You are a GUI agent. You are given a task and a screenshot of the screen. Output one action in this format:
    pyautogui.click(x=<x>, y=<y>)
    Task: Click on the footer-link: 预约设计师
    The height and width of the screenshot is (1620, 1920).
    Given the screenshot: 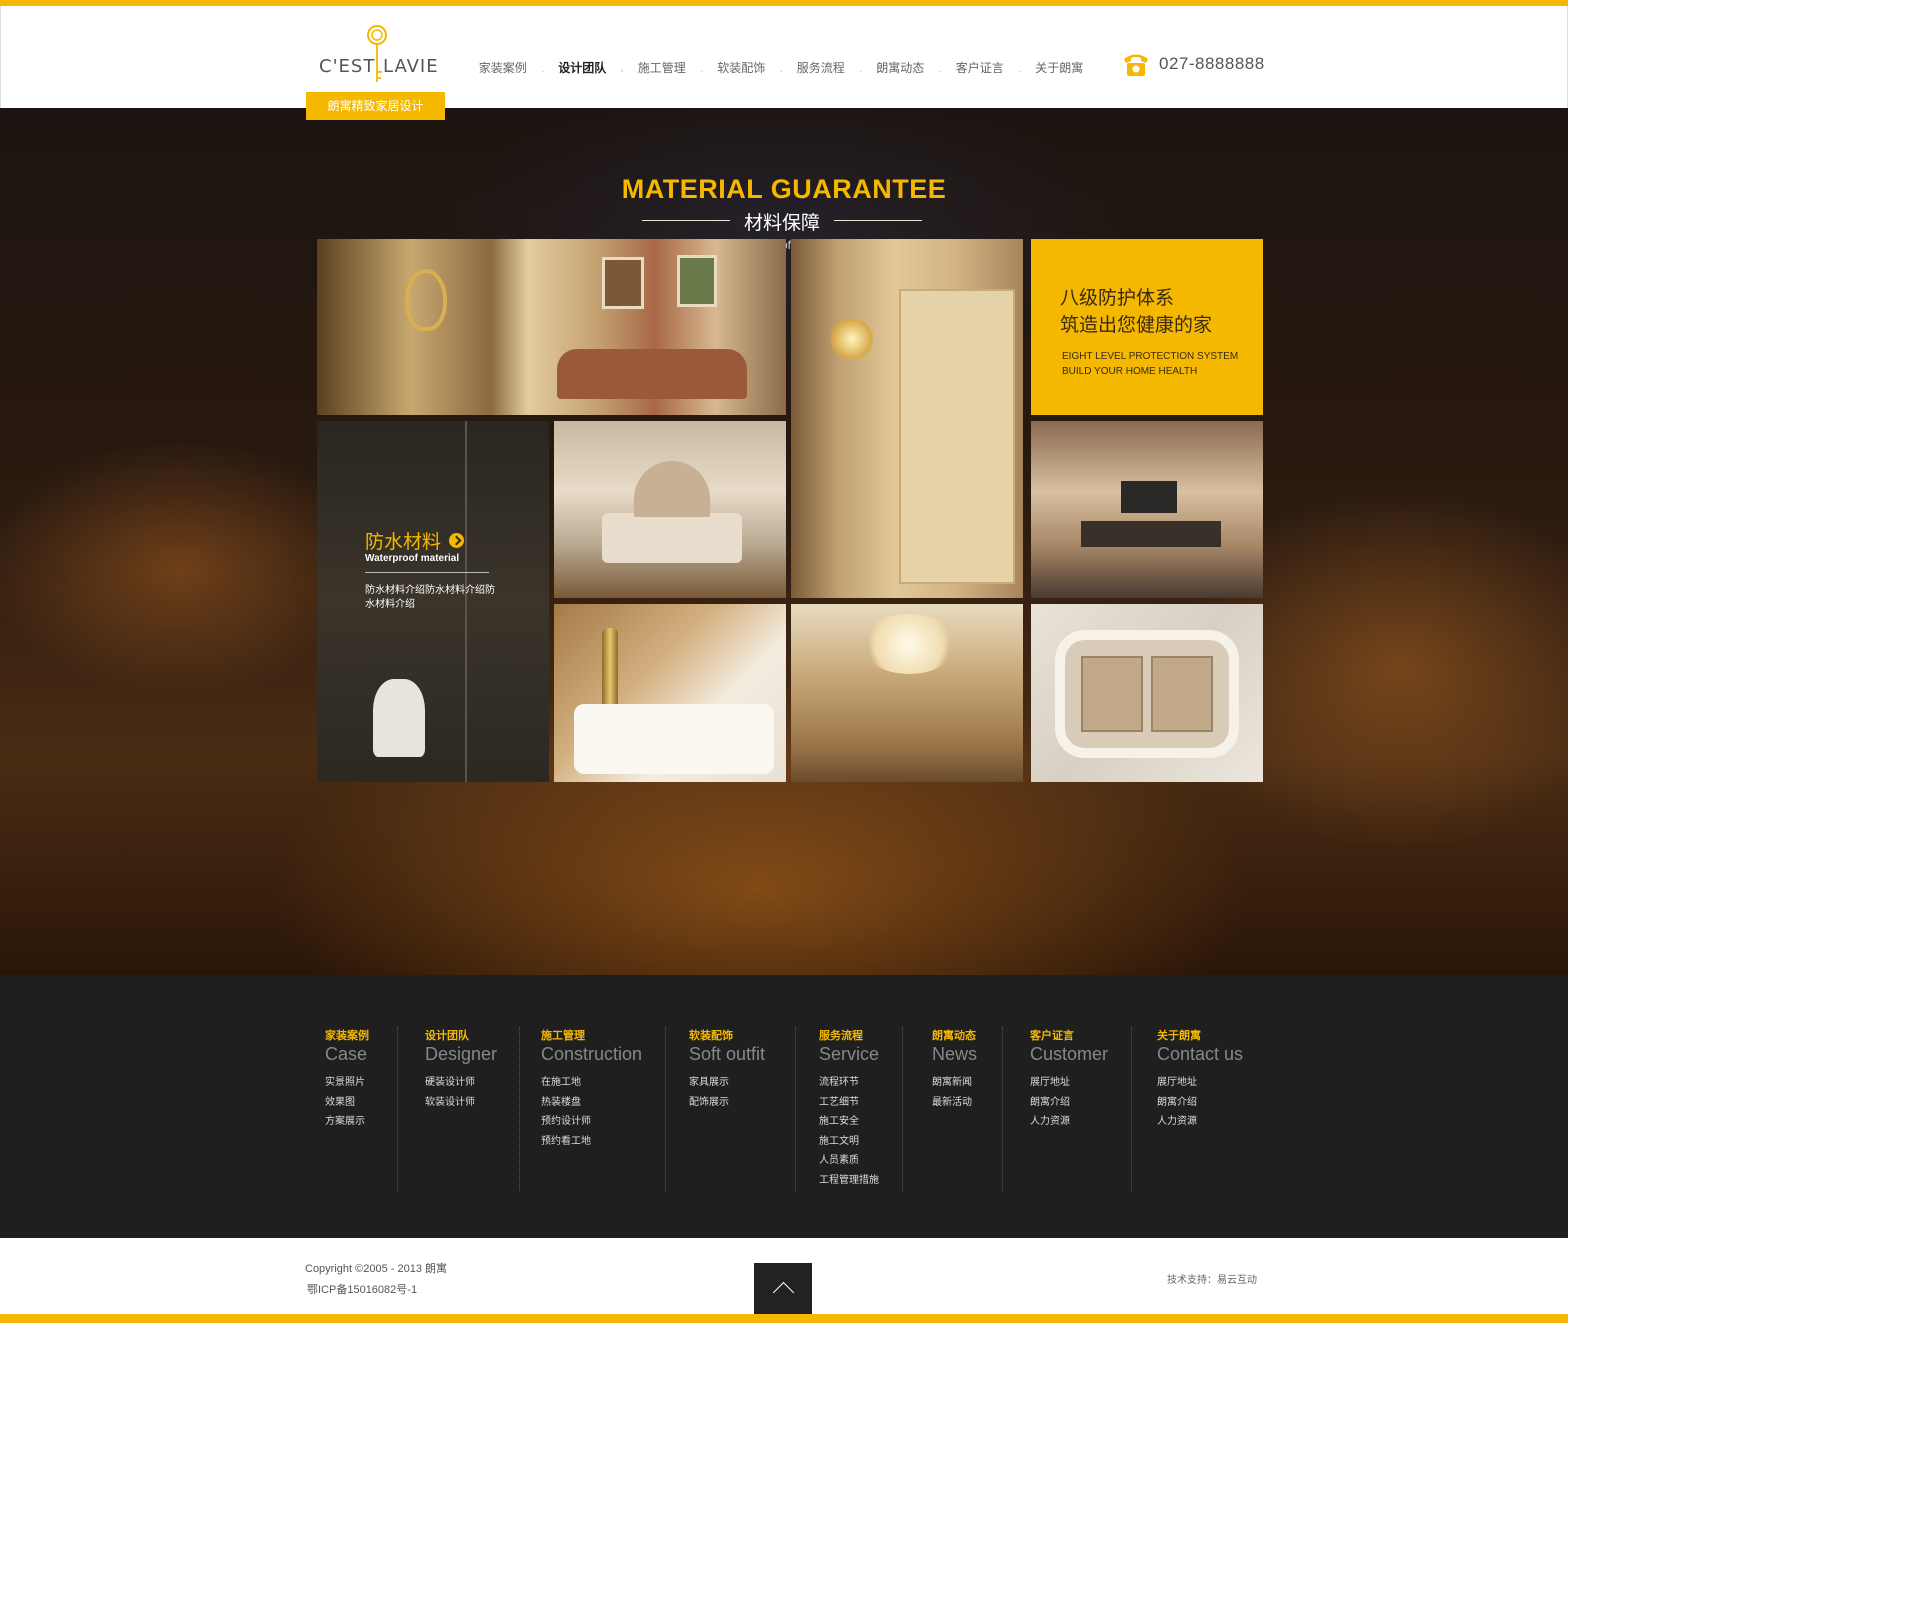 What is the action you would take?
    pyautogui.click(x=591, y=1122)
    